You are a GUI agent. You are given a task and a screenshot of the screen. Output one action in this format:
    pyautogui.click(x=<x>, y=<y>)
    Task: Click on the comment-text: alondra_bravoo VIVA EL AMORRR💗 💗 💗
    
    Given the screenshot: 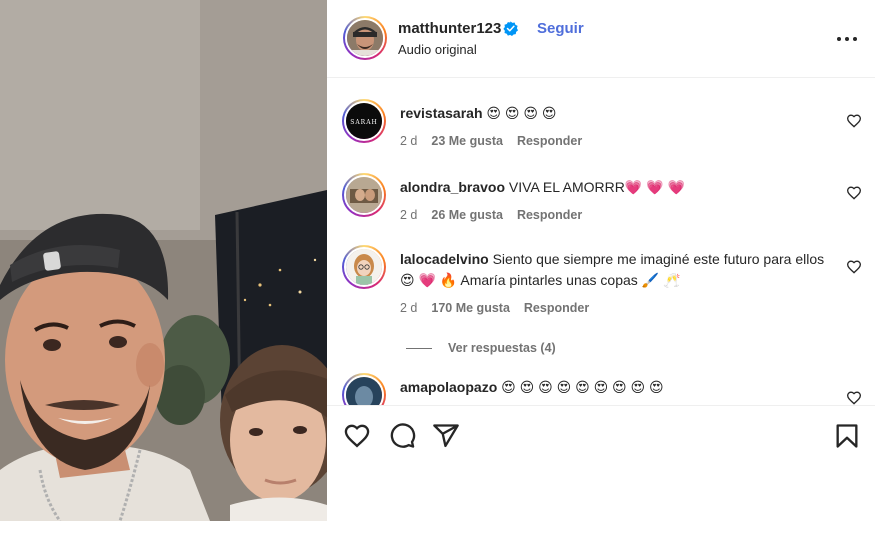 What is the action you would take?
    pyautogui.click(x=620, y=187)
    